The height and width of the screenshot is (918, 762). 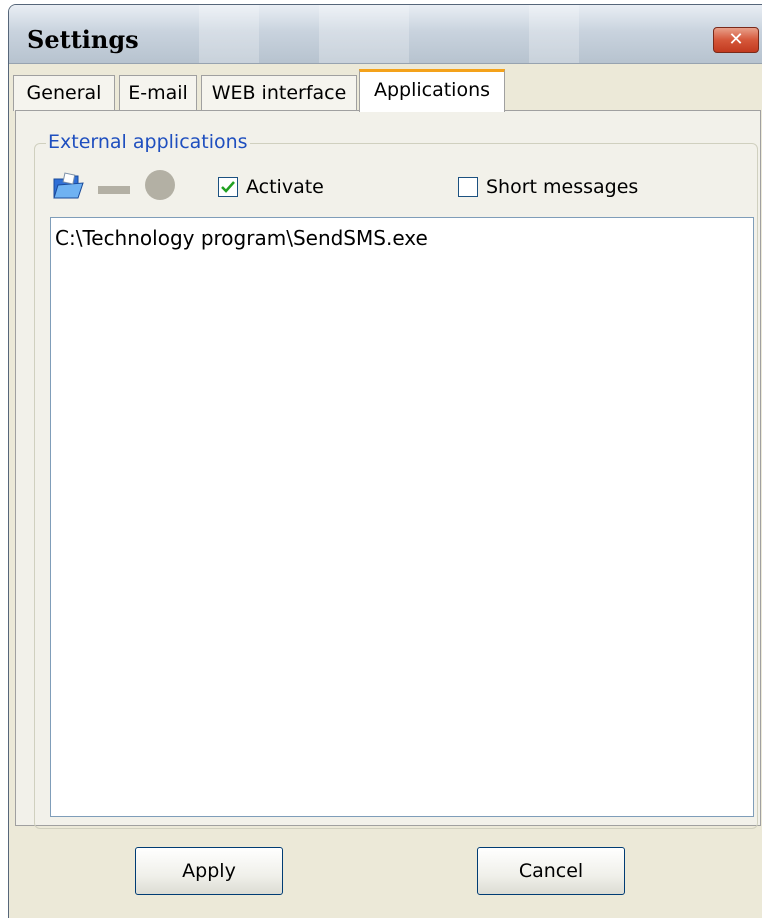 What do you see at coordinates (160, 187) in the screenshot?
I see `record-icon` at bounding box center [160, 187].